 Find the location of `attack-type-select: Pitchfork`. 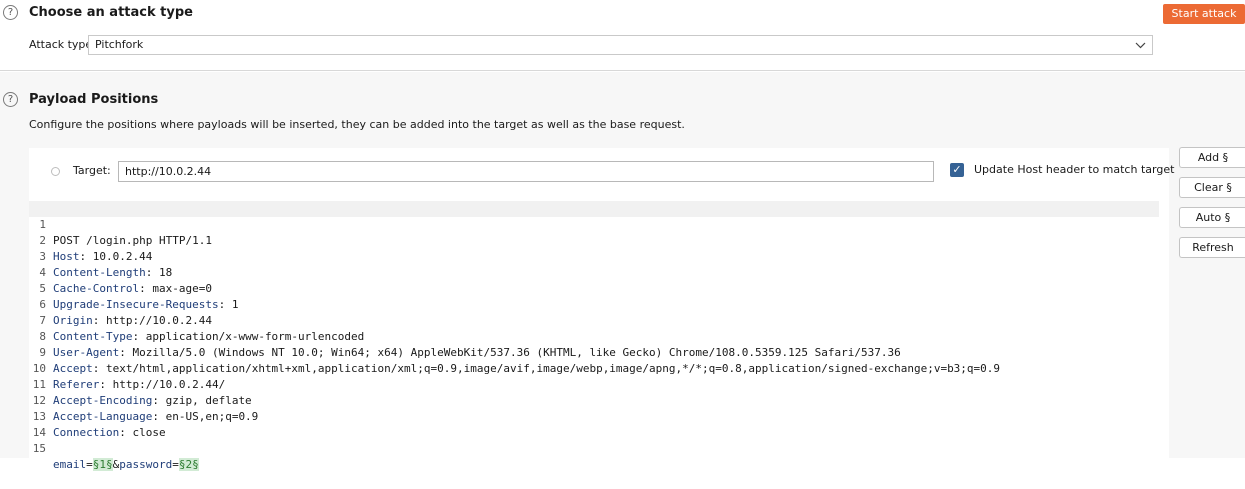

attack-type-select: Pitchfork is located at coordinates (620, 45).